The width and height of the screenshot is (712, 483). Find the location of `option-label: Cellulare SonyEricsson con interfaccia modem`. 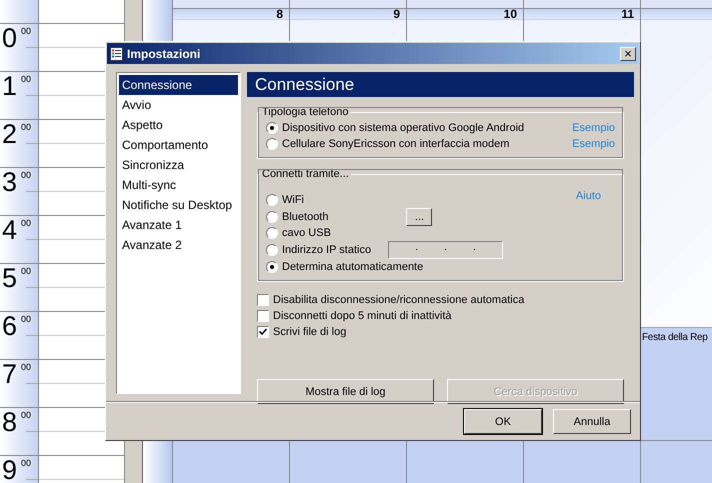

option-label: Cellulare SonyEricsson con interfaccia modem is located at coordinates (396, 144).